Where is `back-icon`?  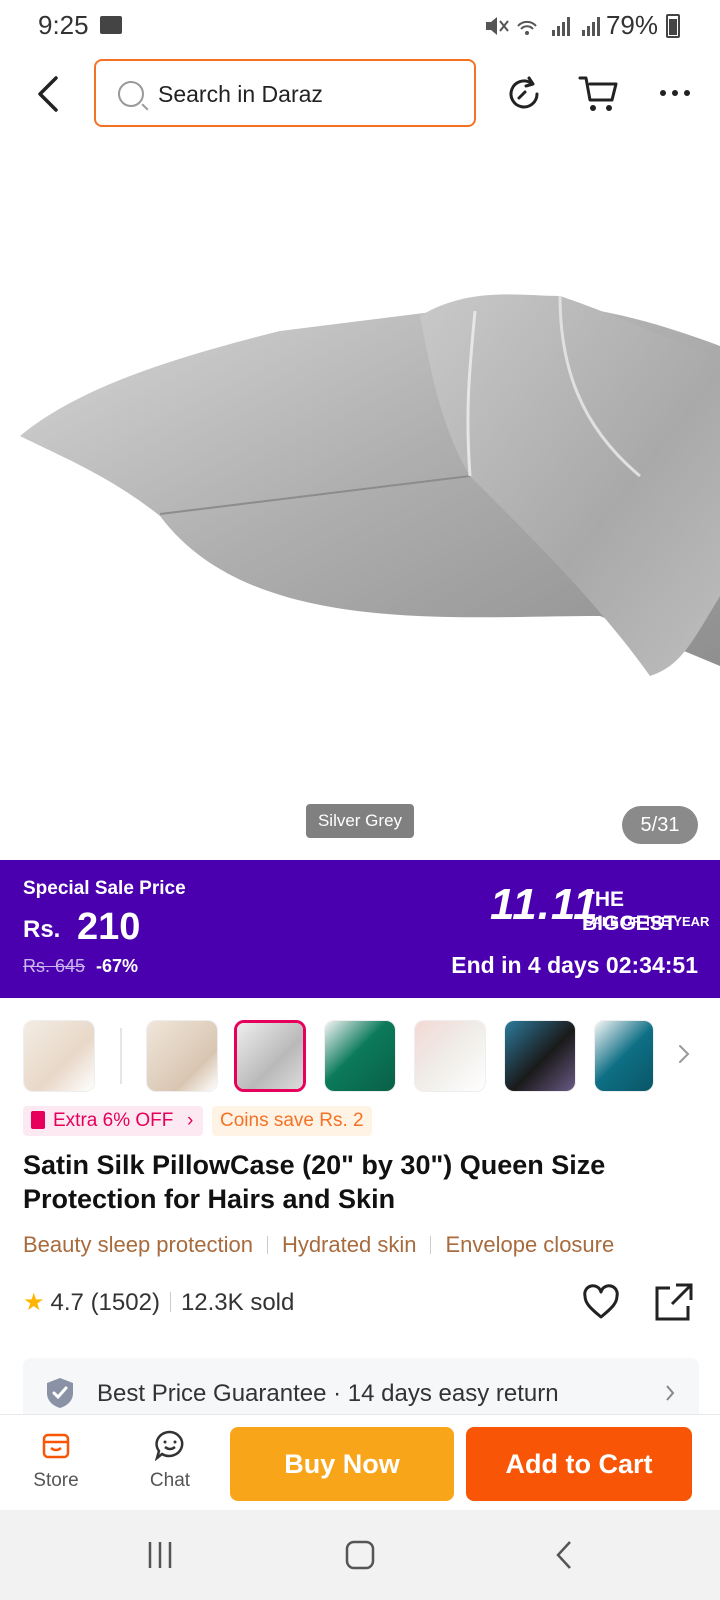
back-icon is located at coordinates (50, 94).